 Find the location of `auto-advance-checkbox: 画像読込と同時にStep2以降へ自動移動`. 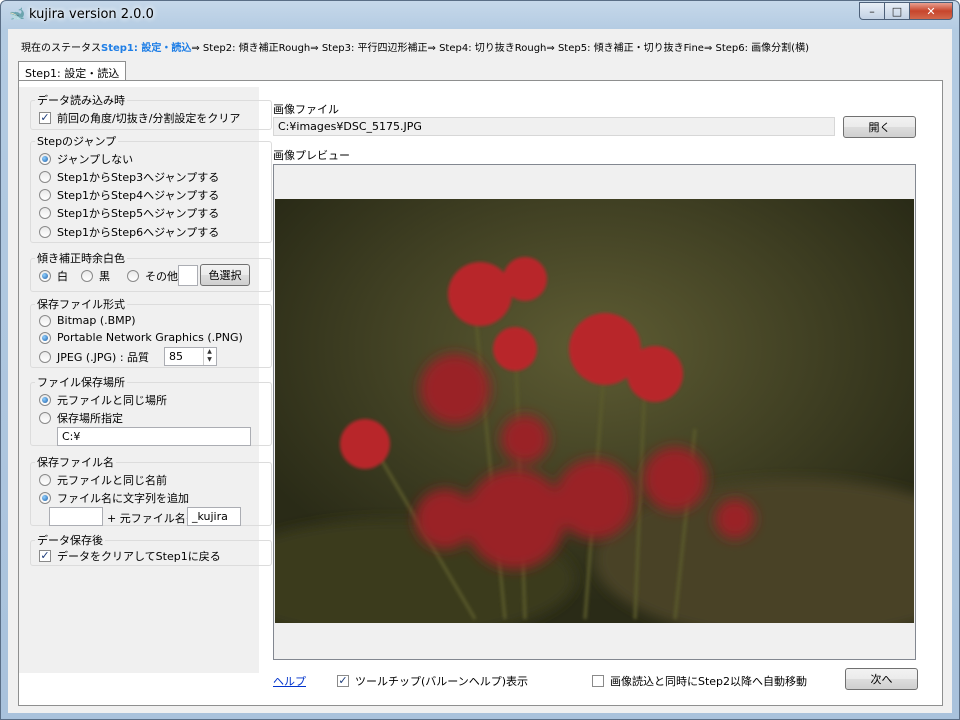

auto-advance-checkbox: 画像読込と同時にStep2以降へ自動移動 is located at coordinates (699, 681).